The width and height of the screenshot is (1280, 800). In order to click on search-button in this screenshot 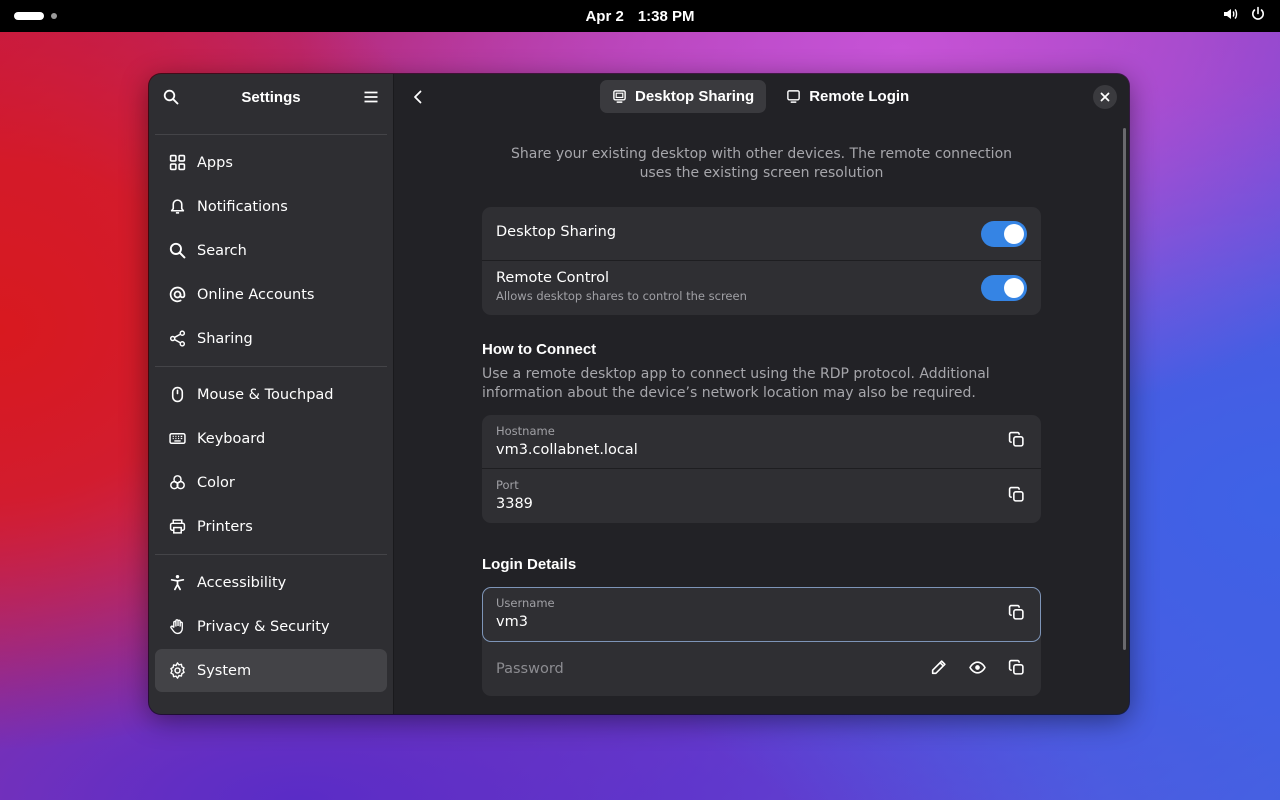, I will do `click(171, 97)`.